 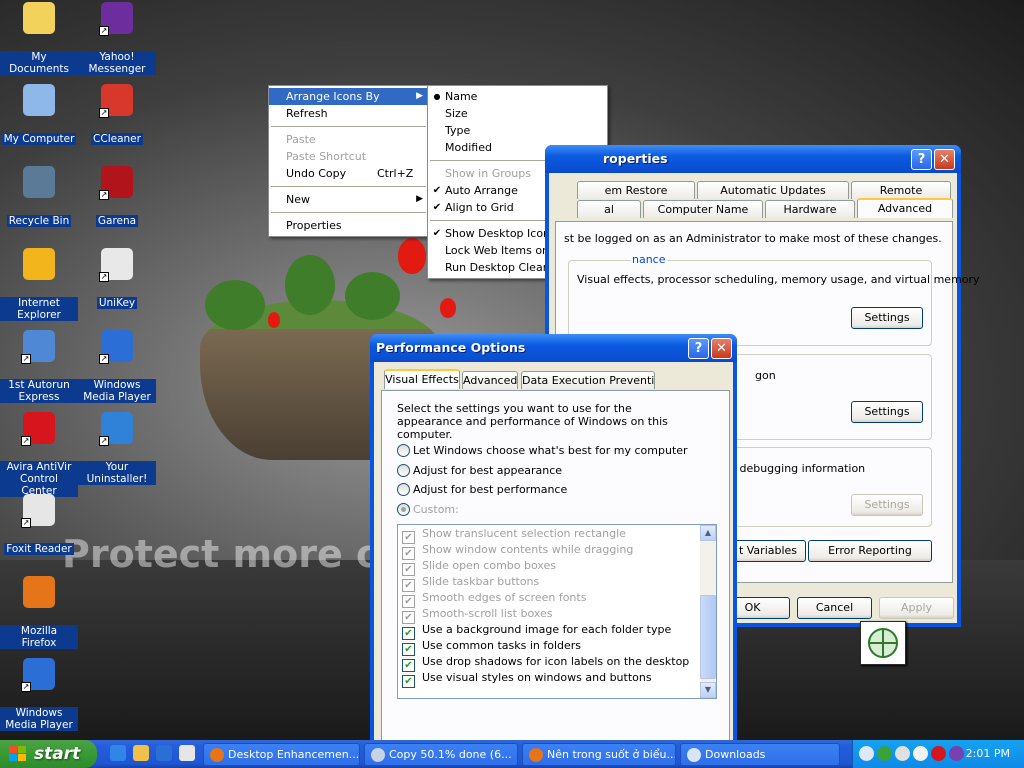 What do you see at coordinates (773, 190) in the screenshot?
I see `tab-automatic-updates: Automatic Updates` at bounding box center [773, 190].